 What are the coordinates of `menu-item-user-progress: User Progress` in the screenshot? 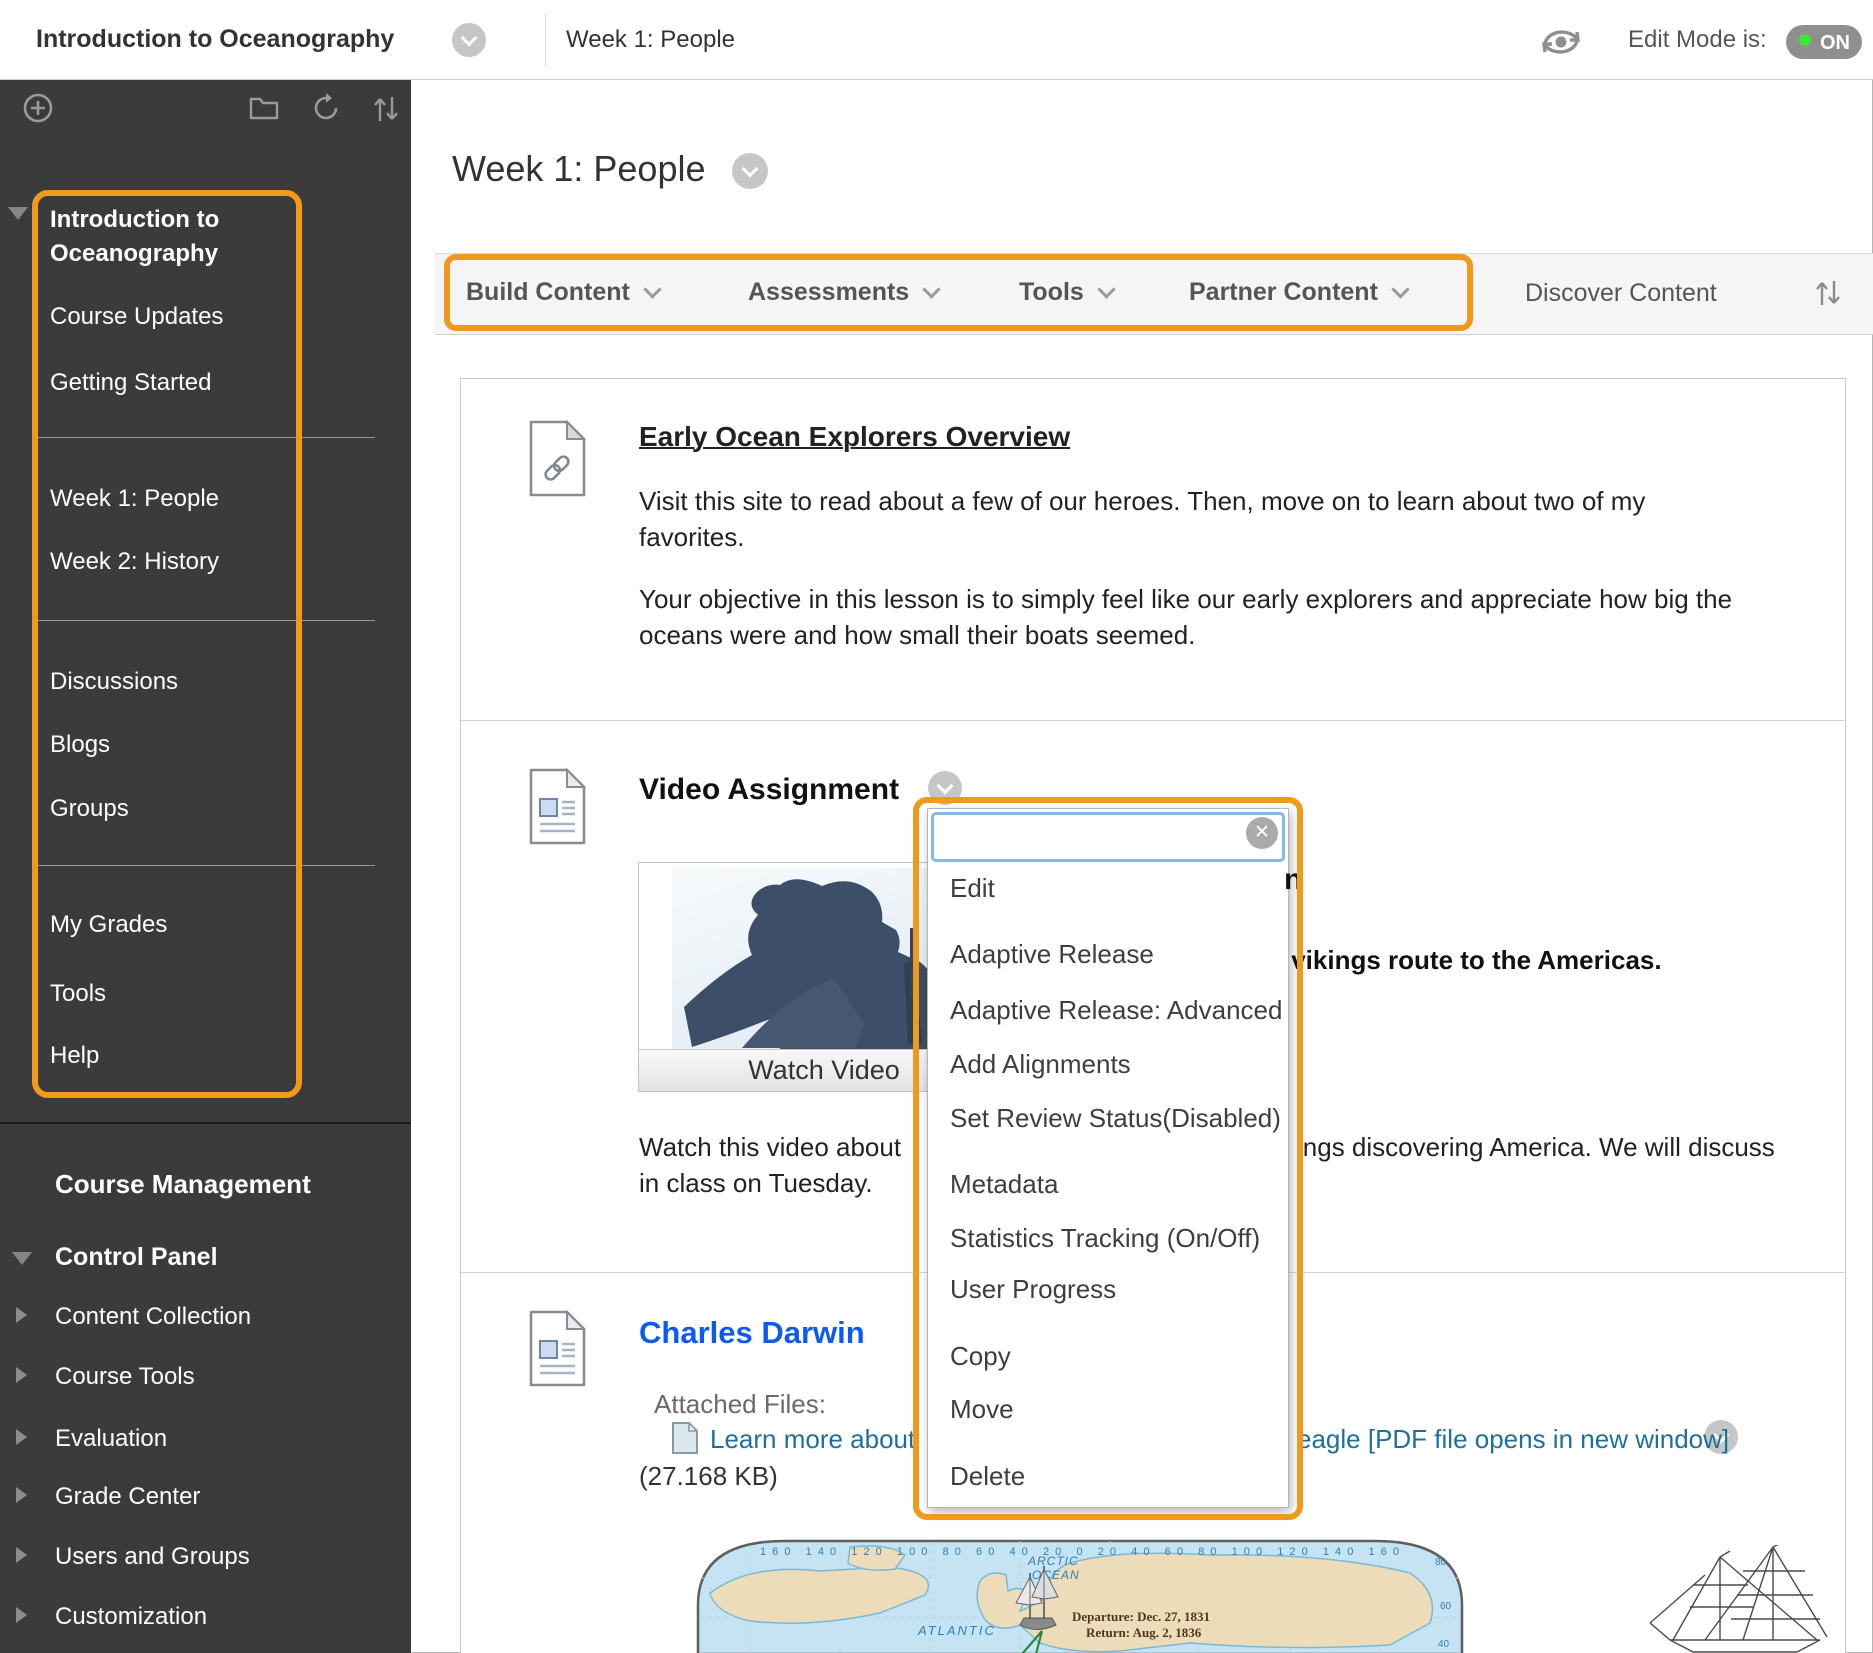 It's located at (1033, 1289).